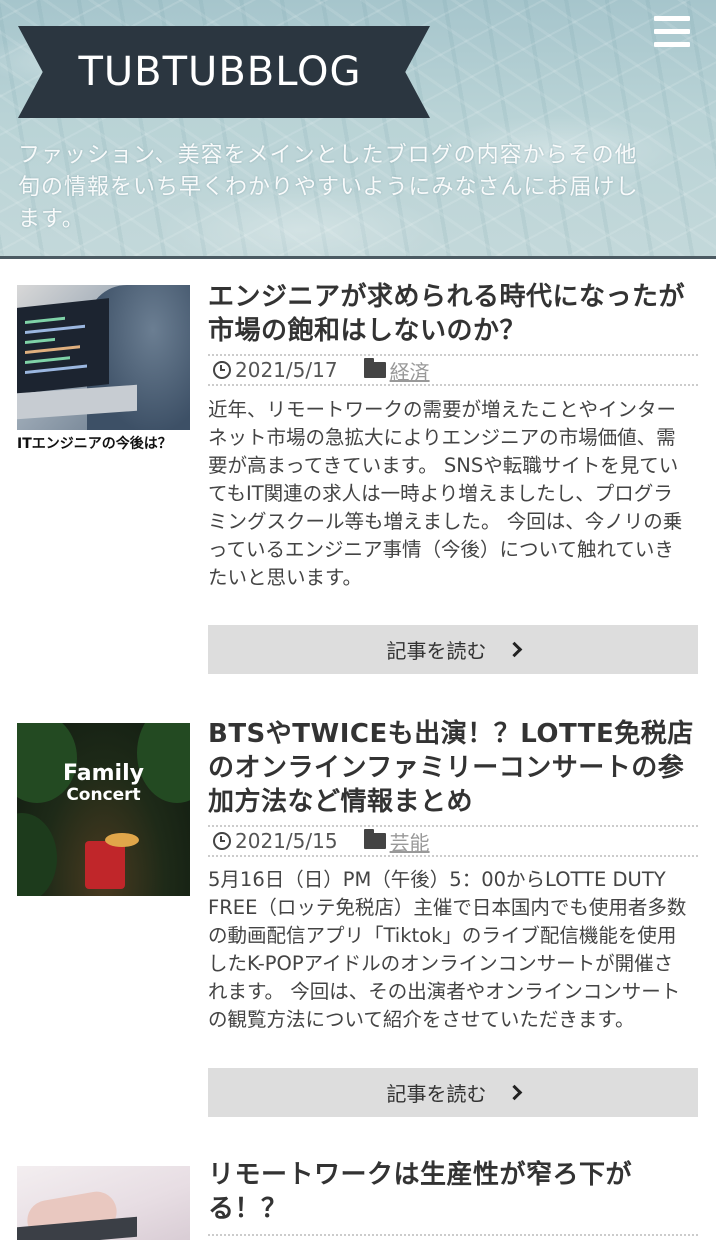 This screenshot has height=1240, width=716. Describe the element at coordinates (453, 370) in the screenshot. I see `article-meta: 2021/5/17 経済` at that location.